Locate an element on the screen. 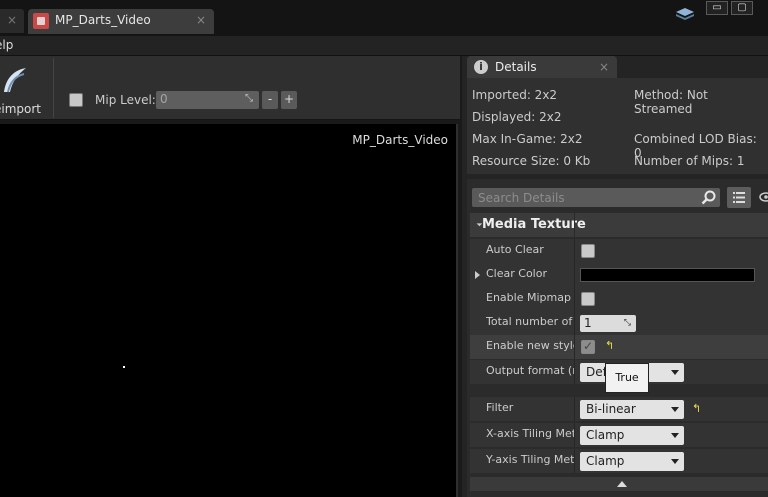 This screenshot has width=768, height=497. mip-level-checkbox is located at coordinates (76, 100).